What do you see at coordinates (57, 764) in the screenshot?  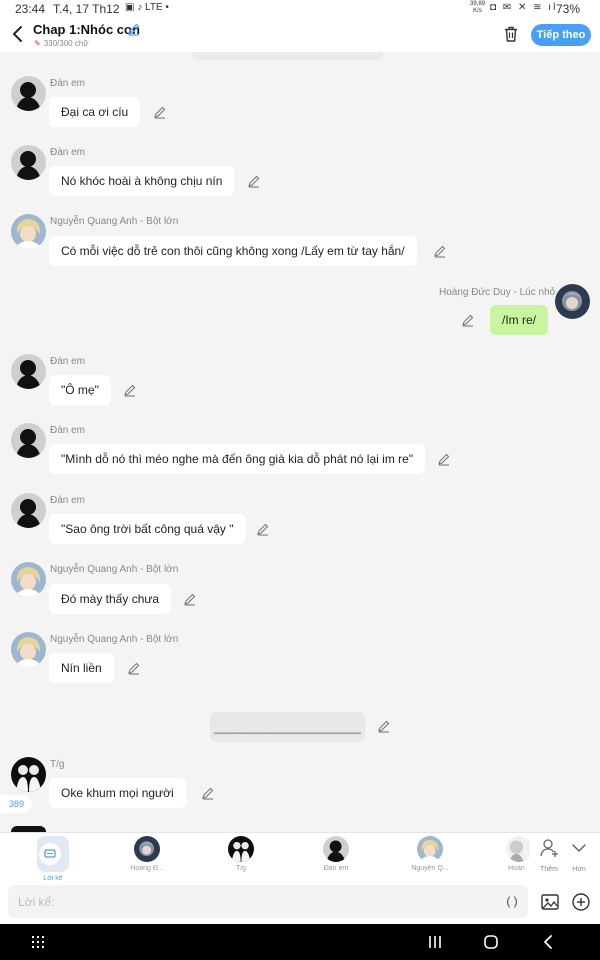 I see `sender-name: T/g` at bounding box center [57, 764].